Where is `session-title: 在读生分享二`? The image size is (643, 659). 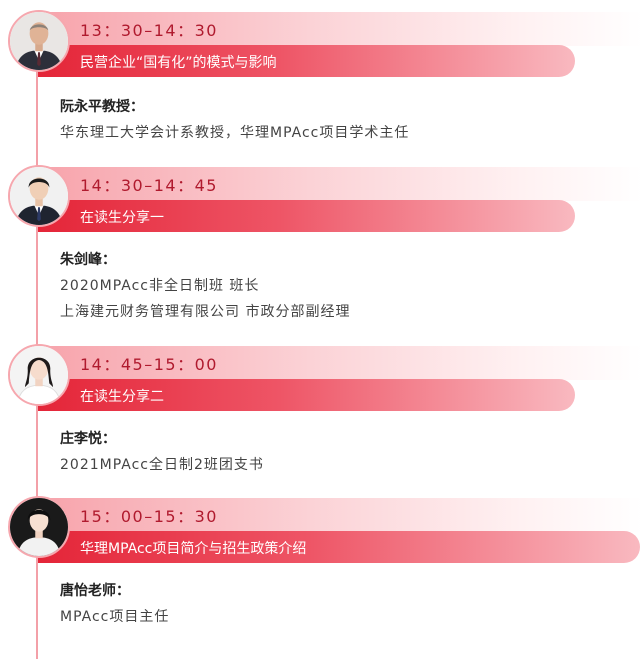 session-title: 在读生分享二 is located at coordinates (122, 397).